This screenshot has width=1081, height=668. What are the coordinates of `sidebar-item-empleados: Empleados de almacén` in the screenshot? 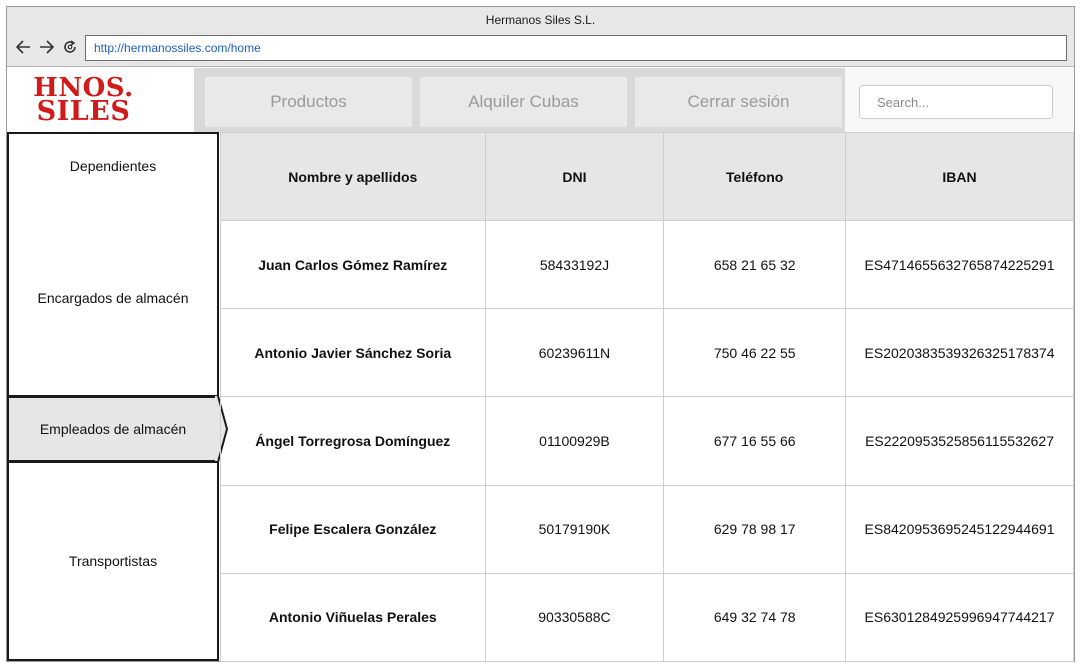 It's located at (113, 429).